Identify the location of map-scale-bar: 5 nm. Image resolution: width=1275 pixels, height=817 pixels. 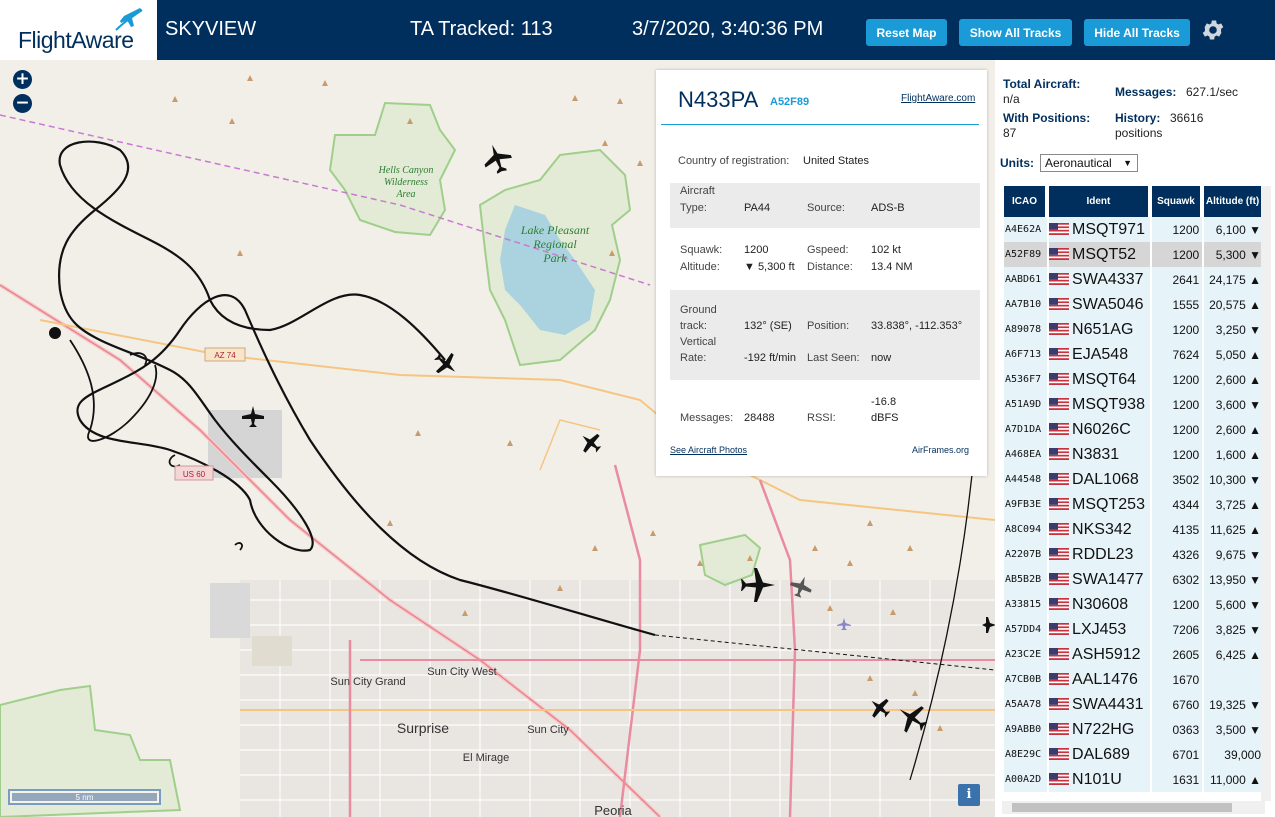
(84, 797).